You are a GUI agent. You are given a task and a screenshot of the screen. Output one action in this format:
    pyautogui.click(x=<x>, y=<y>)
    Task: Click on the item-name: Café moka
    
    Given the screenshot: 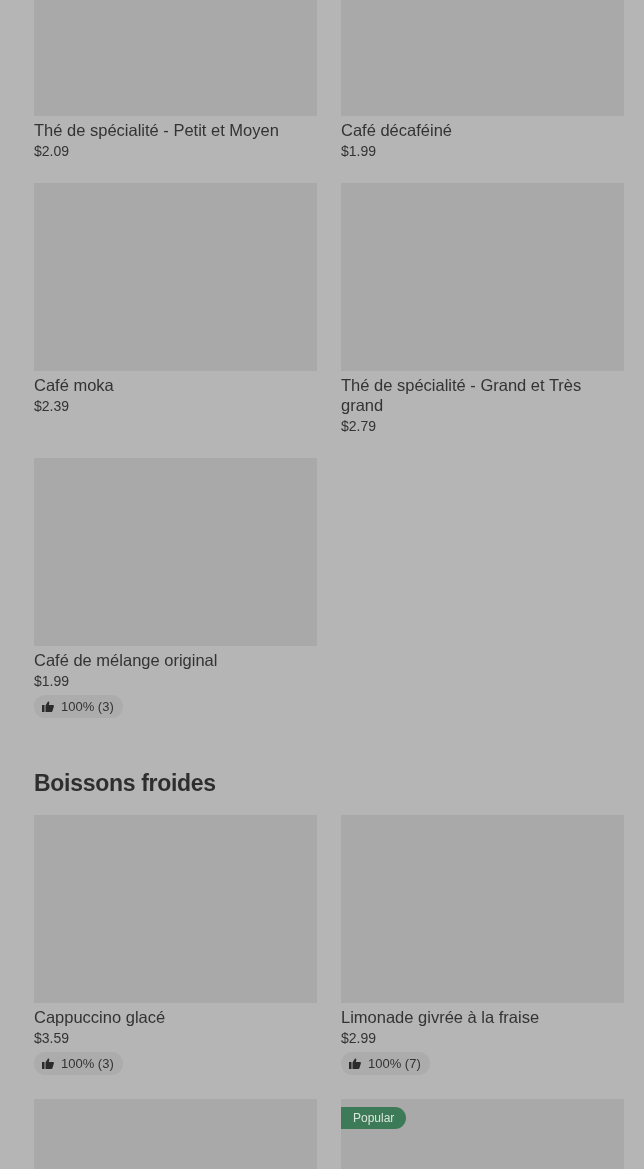 What is the action you would take?
    pyautogui.click(x=175, y=385)
    